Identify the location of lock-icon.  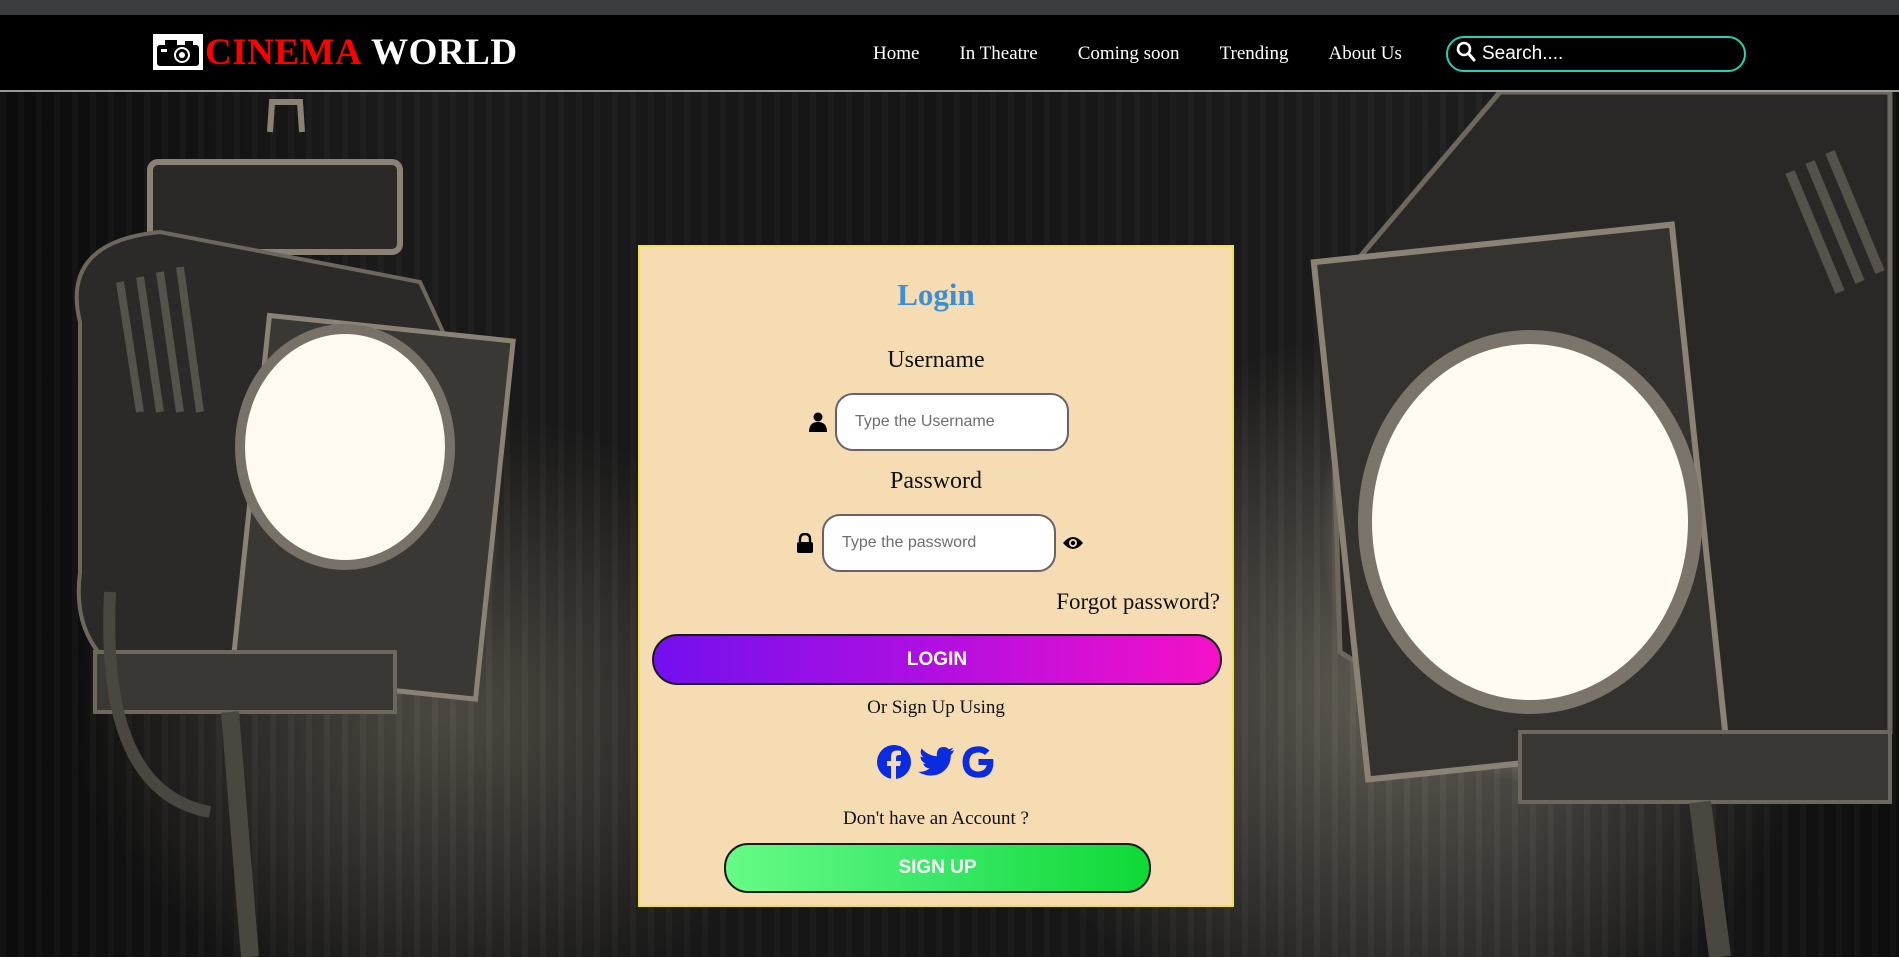
(805, 543).